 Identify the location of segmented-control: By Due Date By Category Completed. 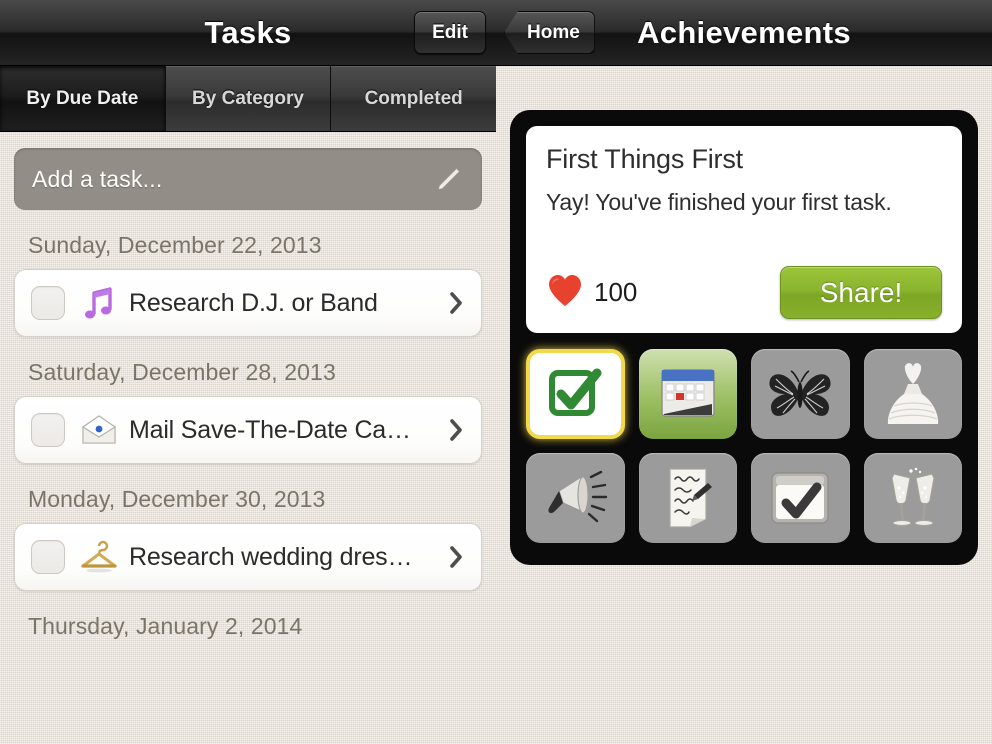
(248, 99).